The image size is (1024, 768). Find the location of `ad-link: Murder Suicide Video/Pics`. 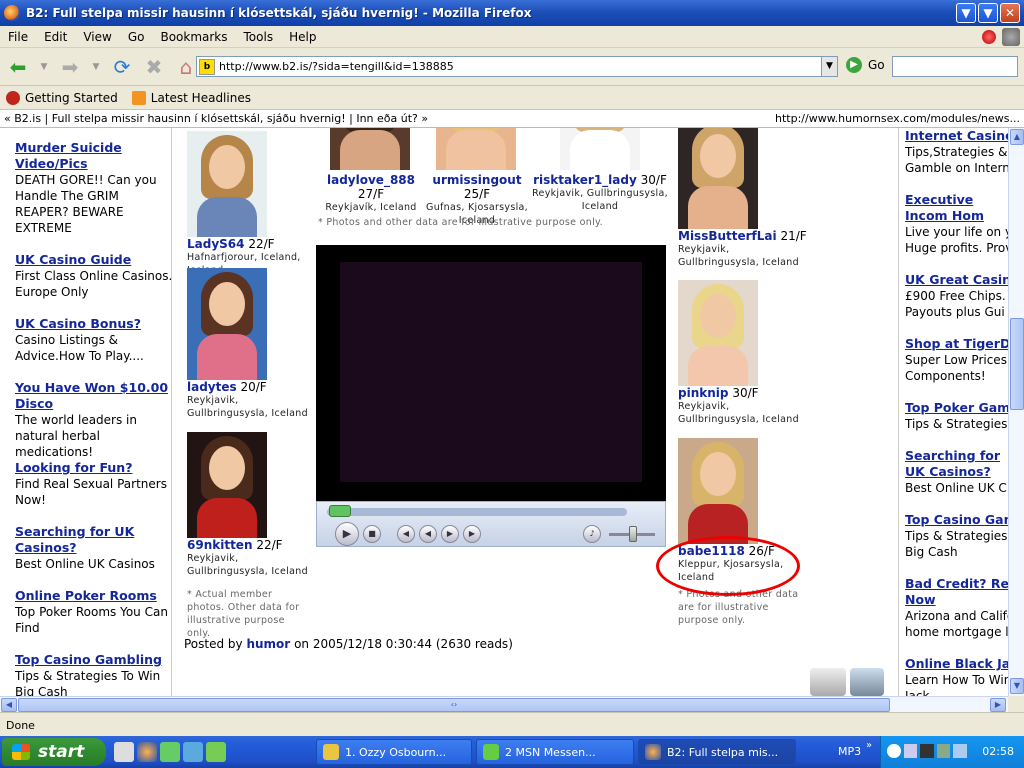

ad-link: Murder Suicide Video/Pics is located at coordinates (95, 156).